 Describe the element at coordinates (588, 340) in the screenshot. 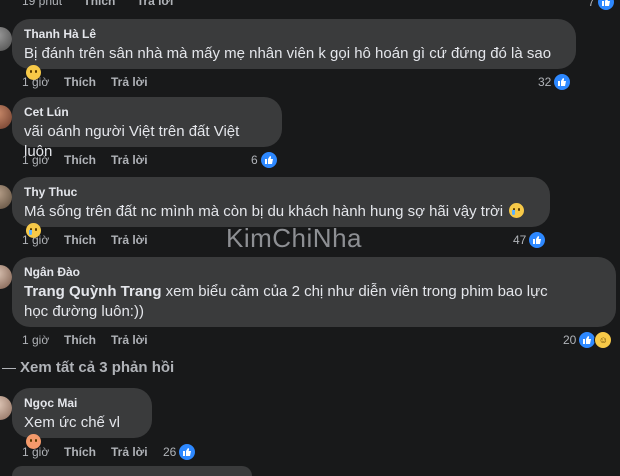

I see `reaction-summary: 20 ☺` at that location.